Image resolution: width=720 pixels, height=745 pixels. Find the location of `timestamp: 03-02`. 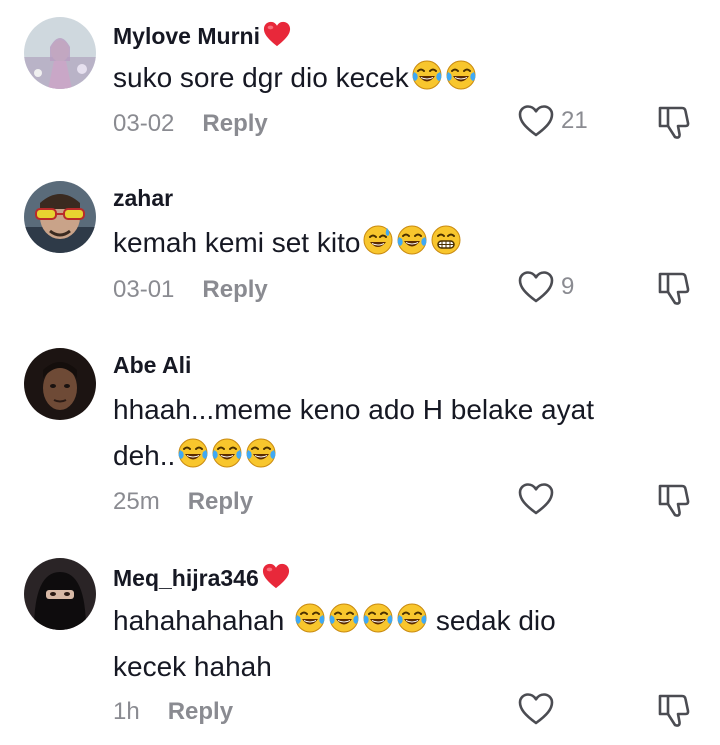

timestamp: 03-02 is located at coordinates (144, 123).